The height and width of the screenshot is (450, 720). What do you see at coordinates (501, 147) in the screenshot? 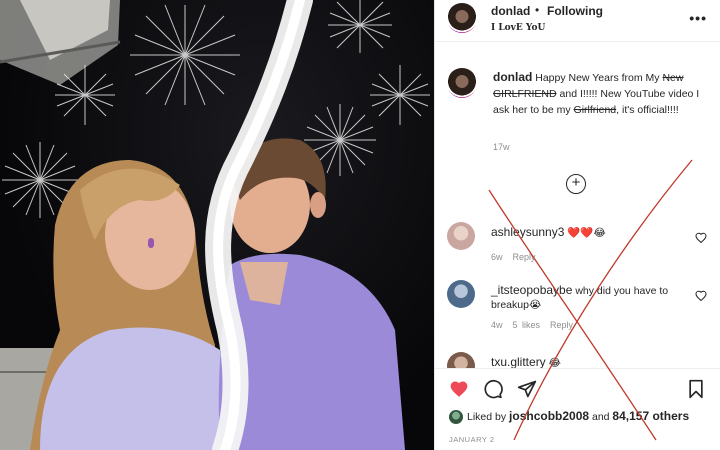
I see `caption-timestamp: 17w` at bounding box center [501, 147].